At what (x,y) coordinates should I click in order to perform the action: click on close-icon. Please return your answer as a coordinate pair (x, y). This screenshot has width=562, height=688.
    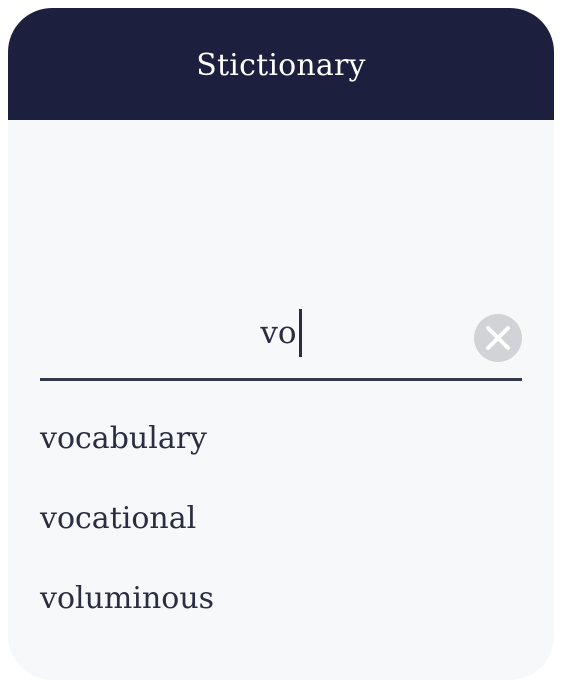
    Looking at the image, I should click on (498, 338).